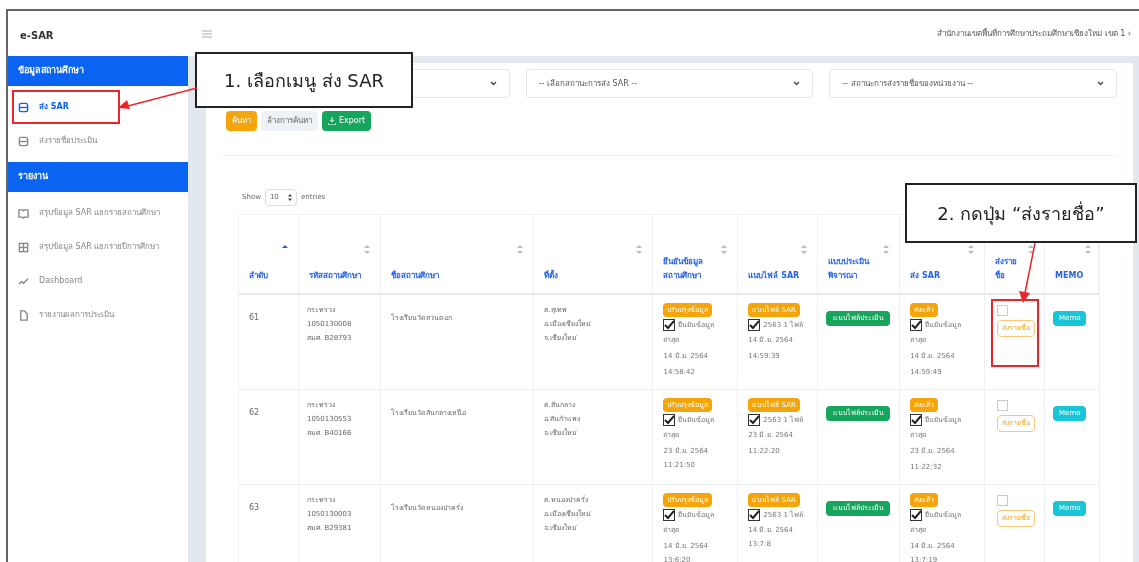 The width and height of the screenshot is (1139, 562). Describe the element at coordinates (254, 412) in the screenshot. I see `row-number: 62` at that location.